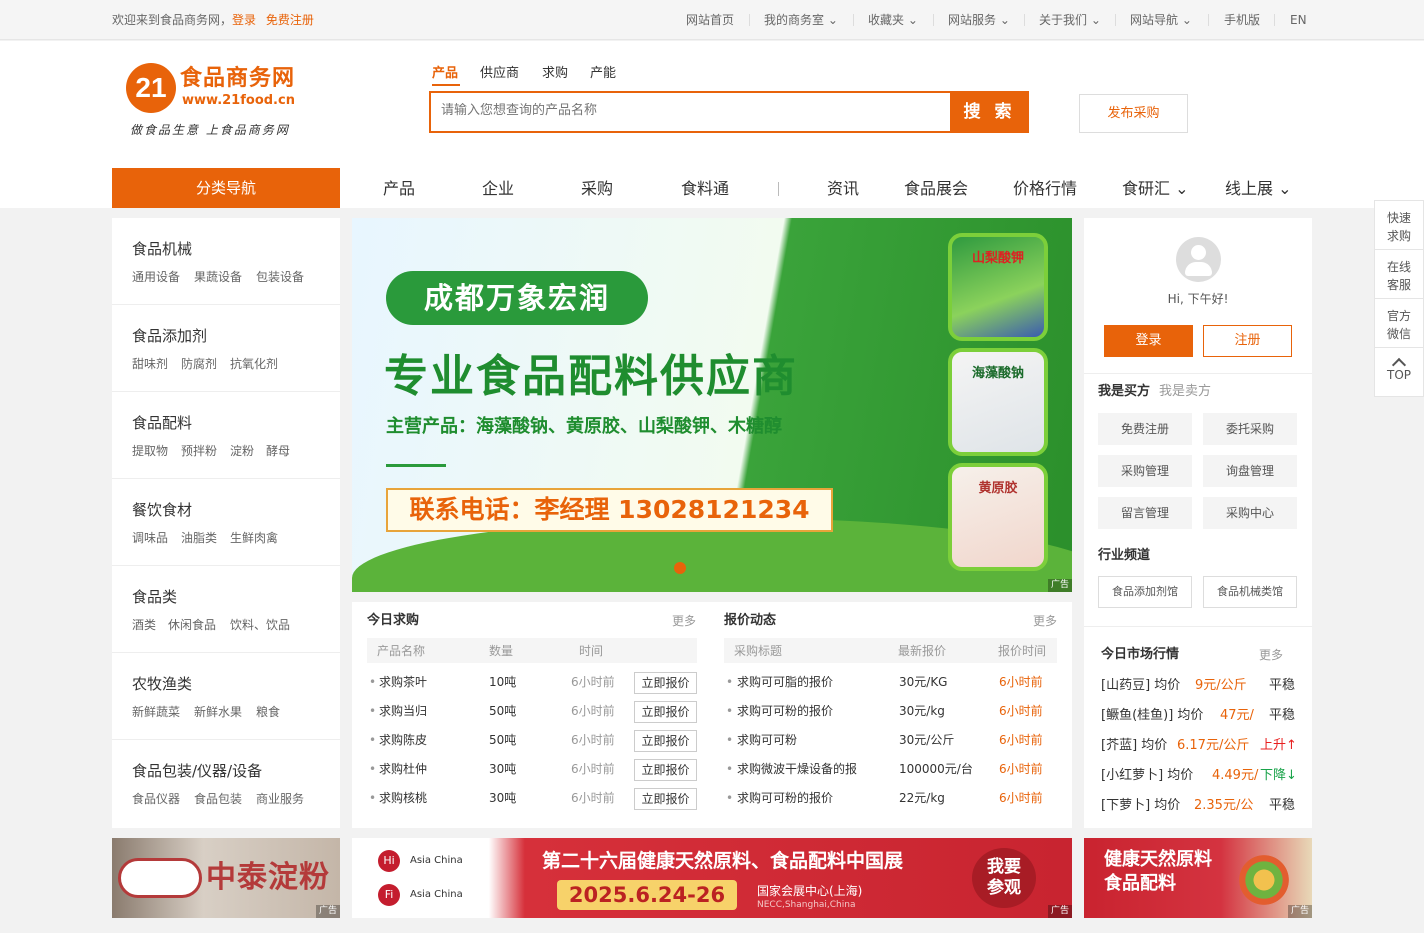 Image resolution: width=1424 pixels, height=933 pixels. What do you see at coordinates (403, 798) in the screenshot?
I see `purchase-name: 求购核桃` at bounding box center [403, 798].